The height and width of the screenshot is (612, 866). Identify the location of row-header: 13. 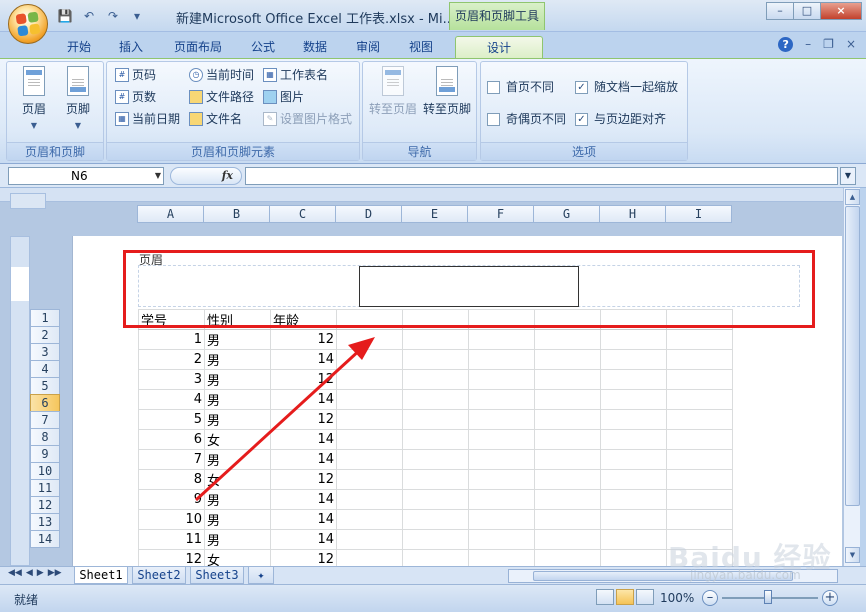
(45, 522).